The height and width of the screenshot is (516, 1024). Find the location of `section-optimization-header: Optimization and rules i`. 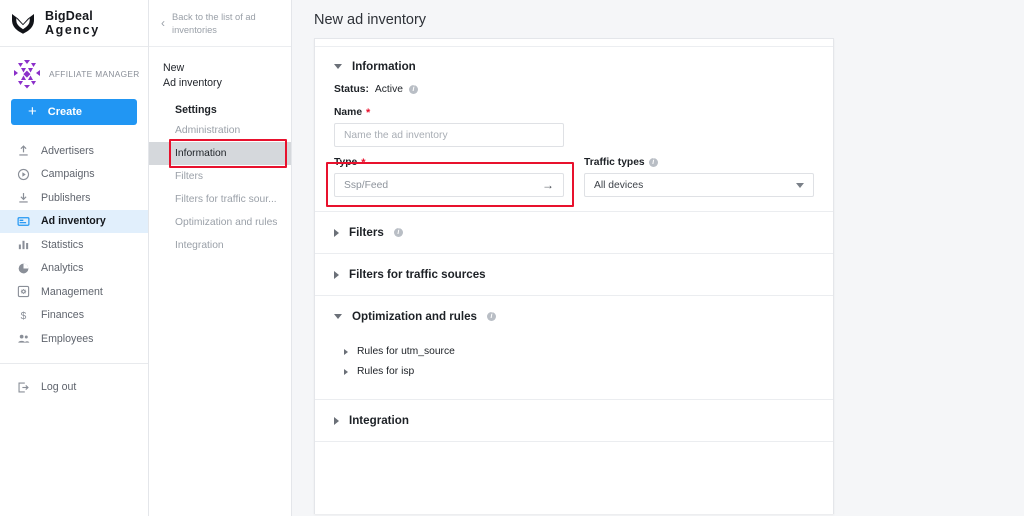

section-optimization-header: Optimization and rules i is located at coordinates (574, 316).